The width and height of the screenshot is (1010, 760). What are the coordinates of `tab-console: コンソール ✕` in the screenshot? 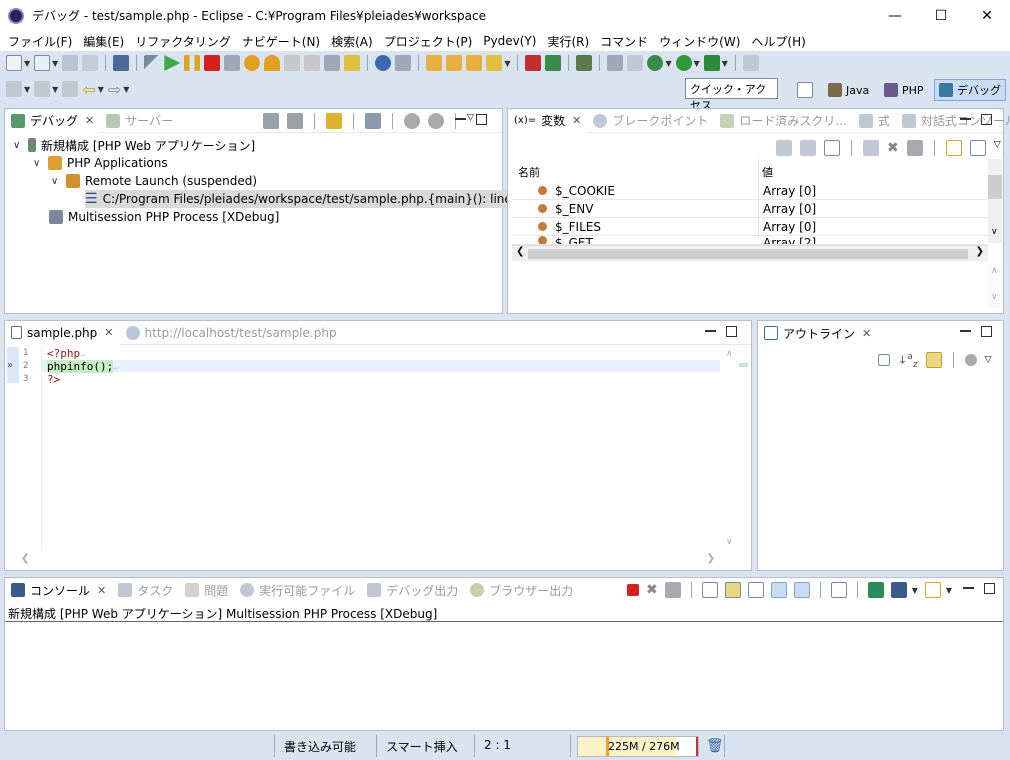 It's located at (59, 590).